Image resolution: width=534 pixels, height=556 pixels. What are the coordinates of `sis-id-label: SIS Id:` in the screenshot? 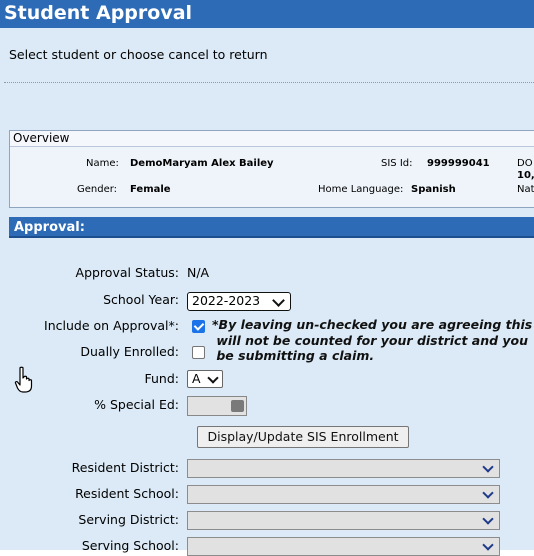 It's located at (397, 163).